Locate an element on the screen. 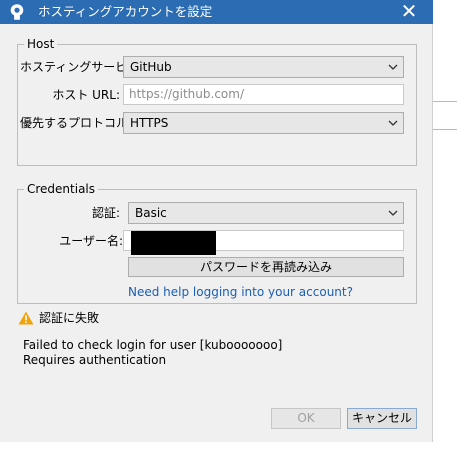  protocol-label: 優先するプロトコル: is located at coordinates (76, 123).